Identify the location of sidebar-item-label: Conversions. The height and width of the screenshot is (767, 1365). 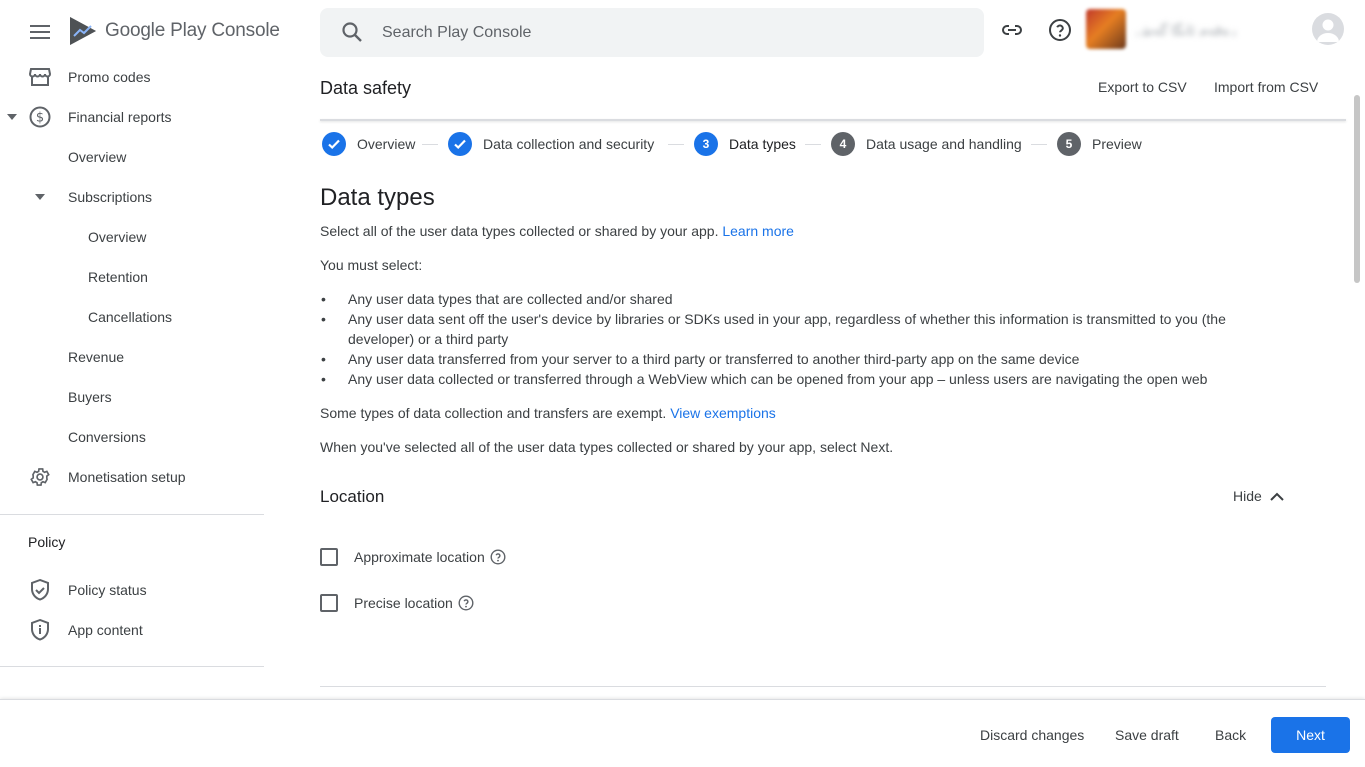
(107, 437).